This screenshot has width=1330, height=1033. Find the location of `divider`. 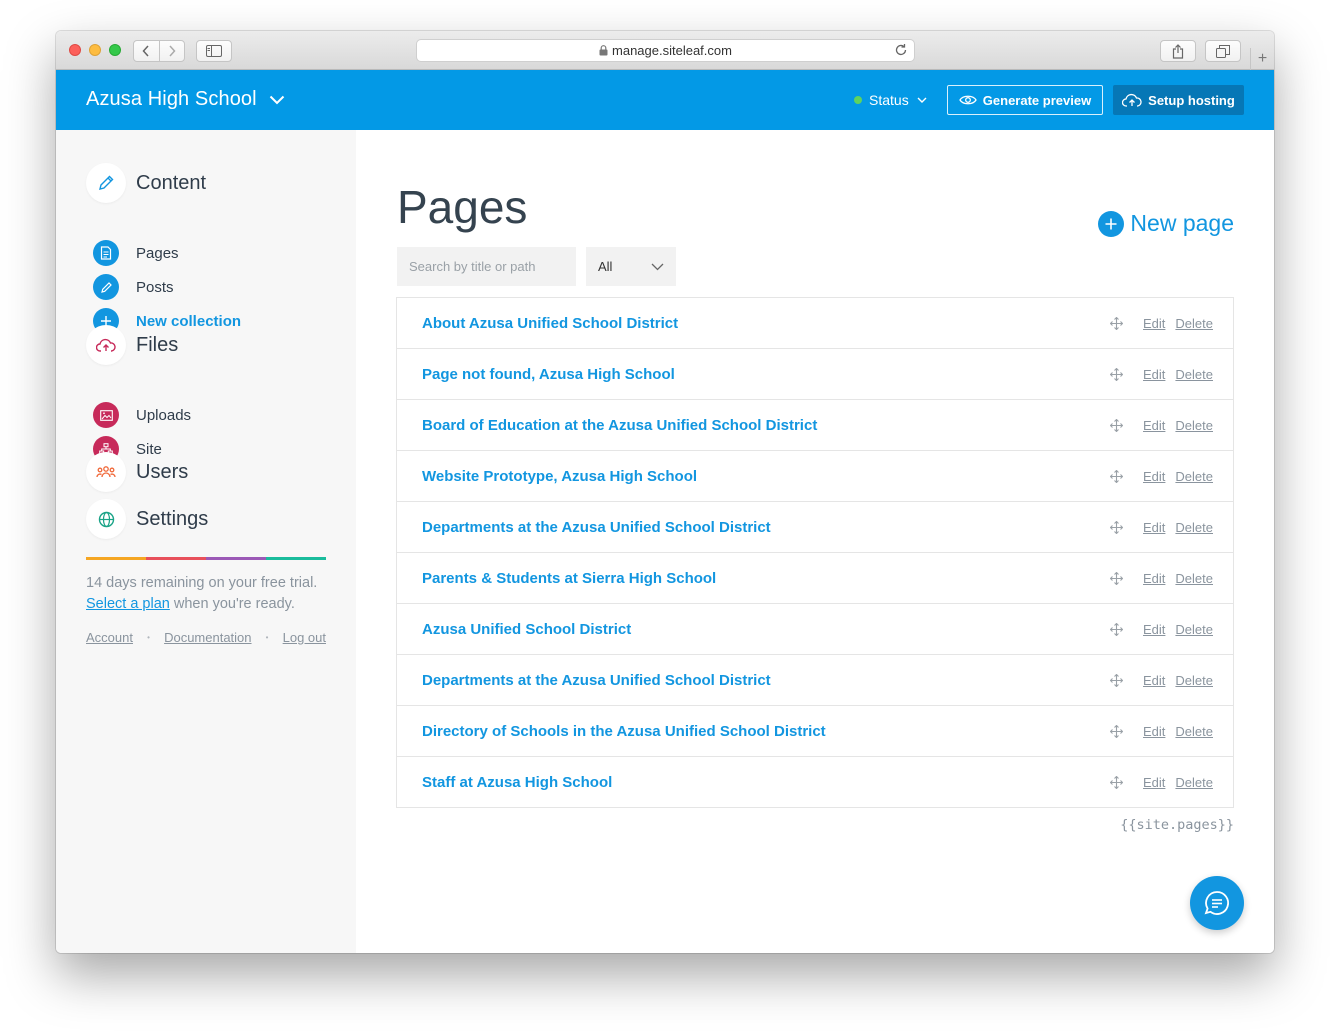

divider is located at coordinates (206, 558).